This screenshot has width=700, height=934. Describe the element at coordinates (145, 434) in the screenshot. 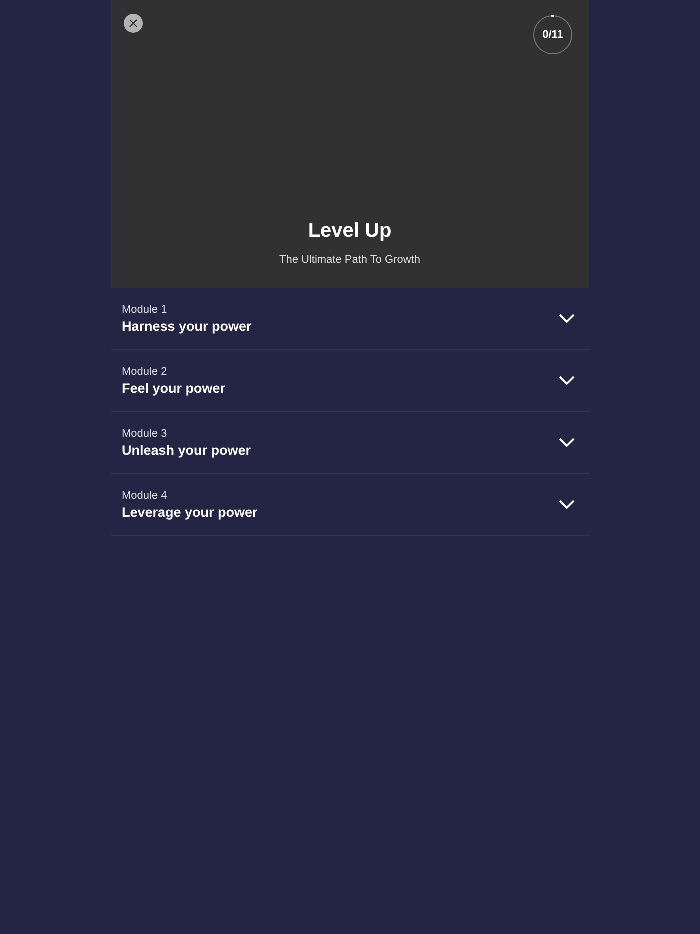

I see `module-number: Module 3` at that location.